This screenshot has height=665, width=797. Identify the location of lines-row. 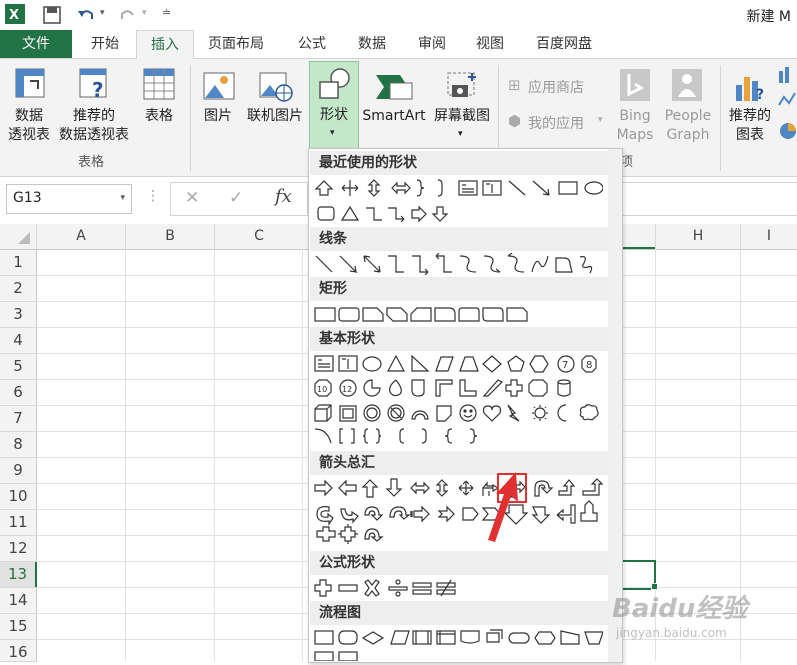
(458, 264).